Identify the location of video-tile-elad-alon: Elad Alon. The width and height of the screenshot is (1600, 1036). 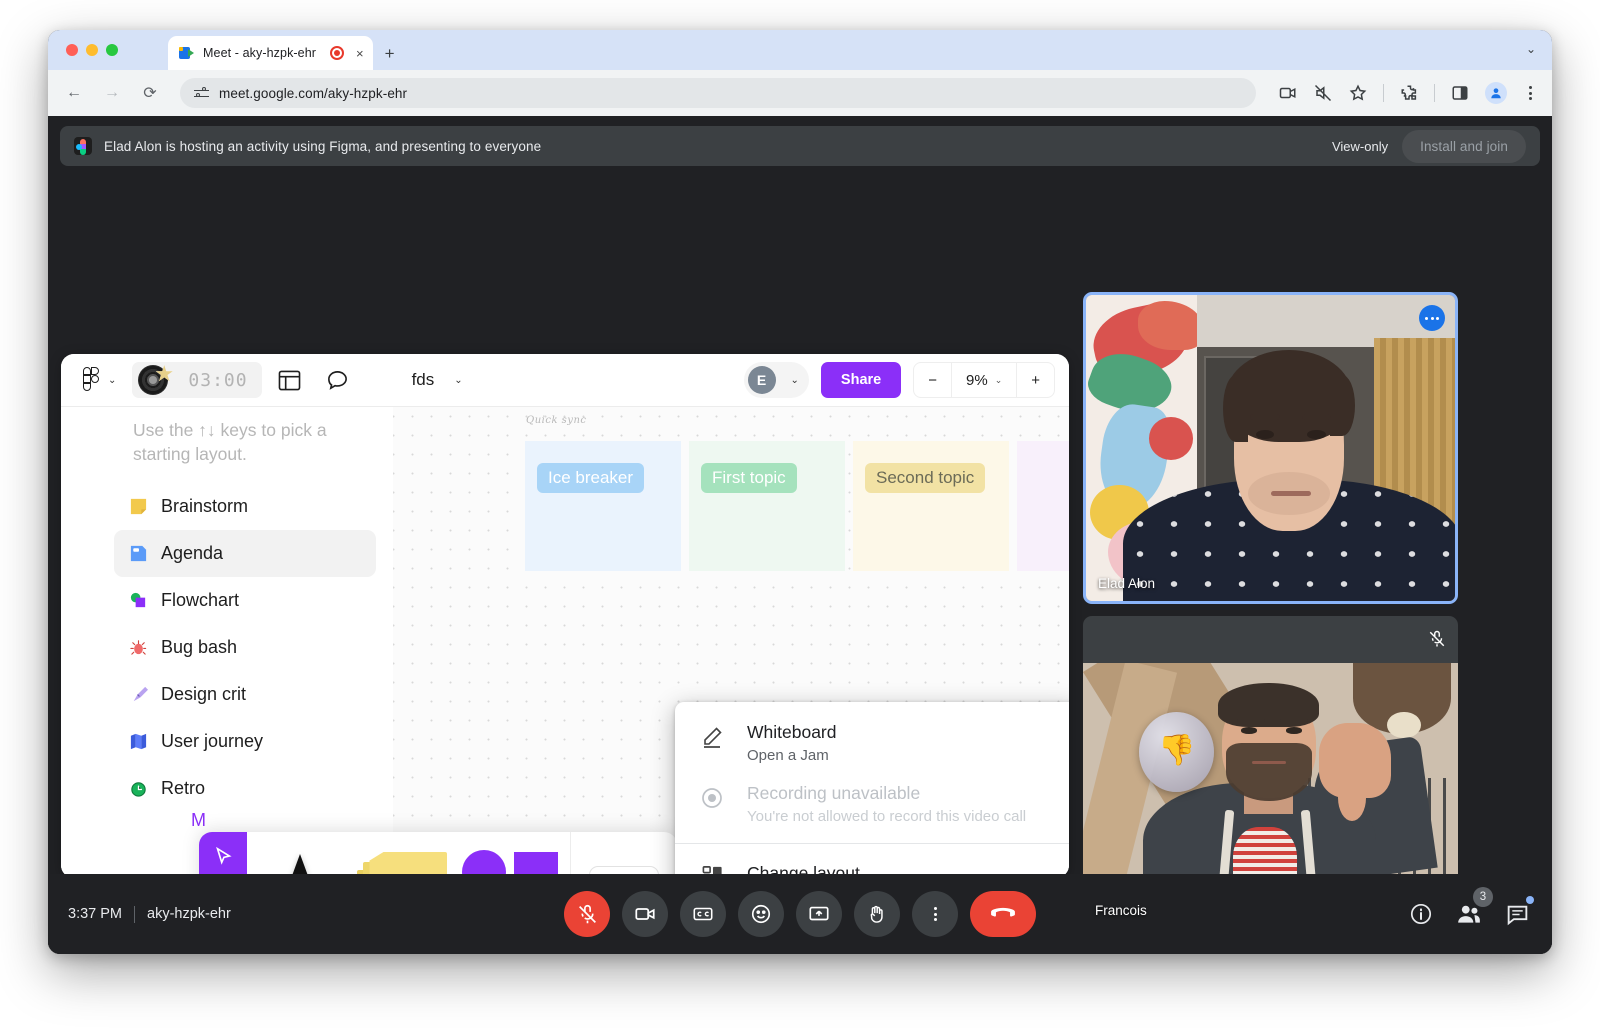
(1270, 448).